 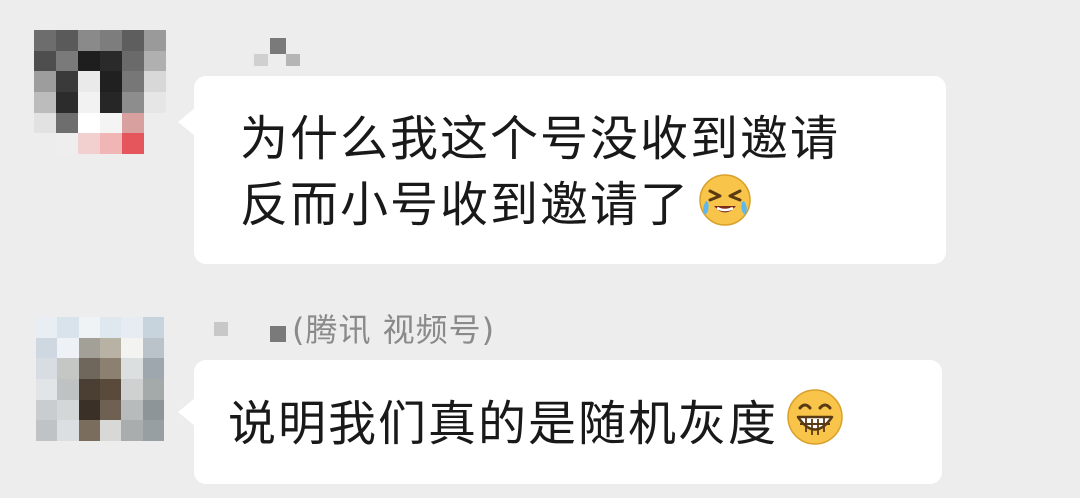 I want to click on message-line: 为什么我这个号没收到邀请, so click(x=540, y=139).